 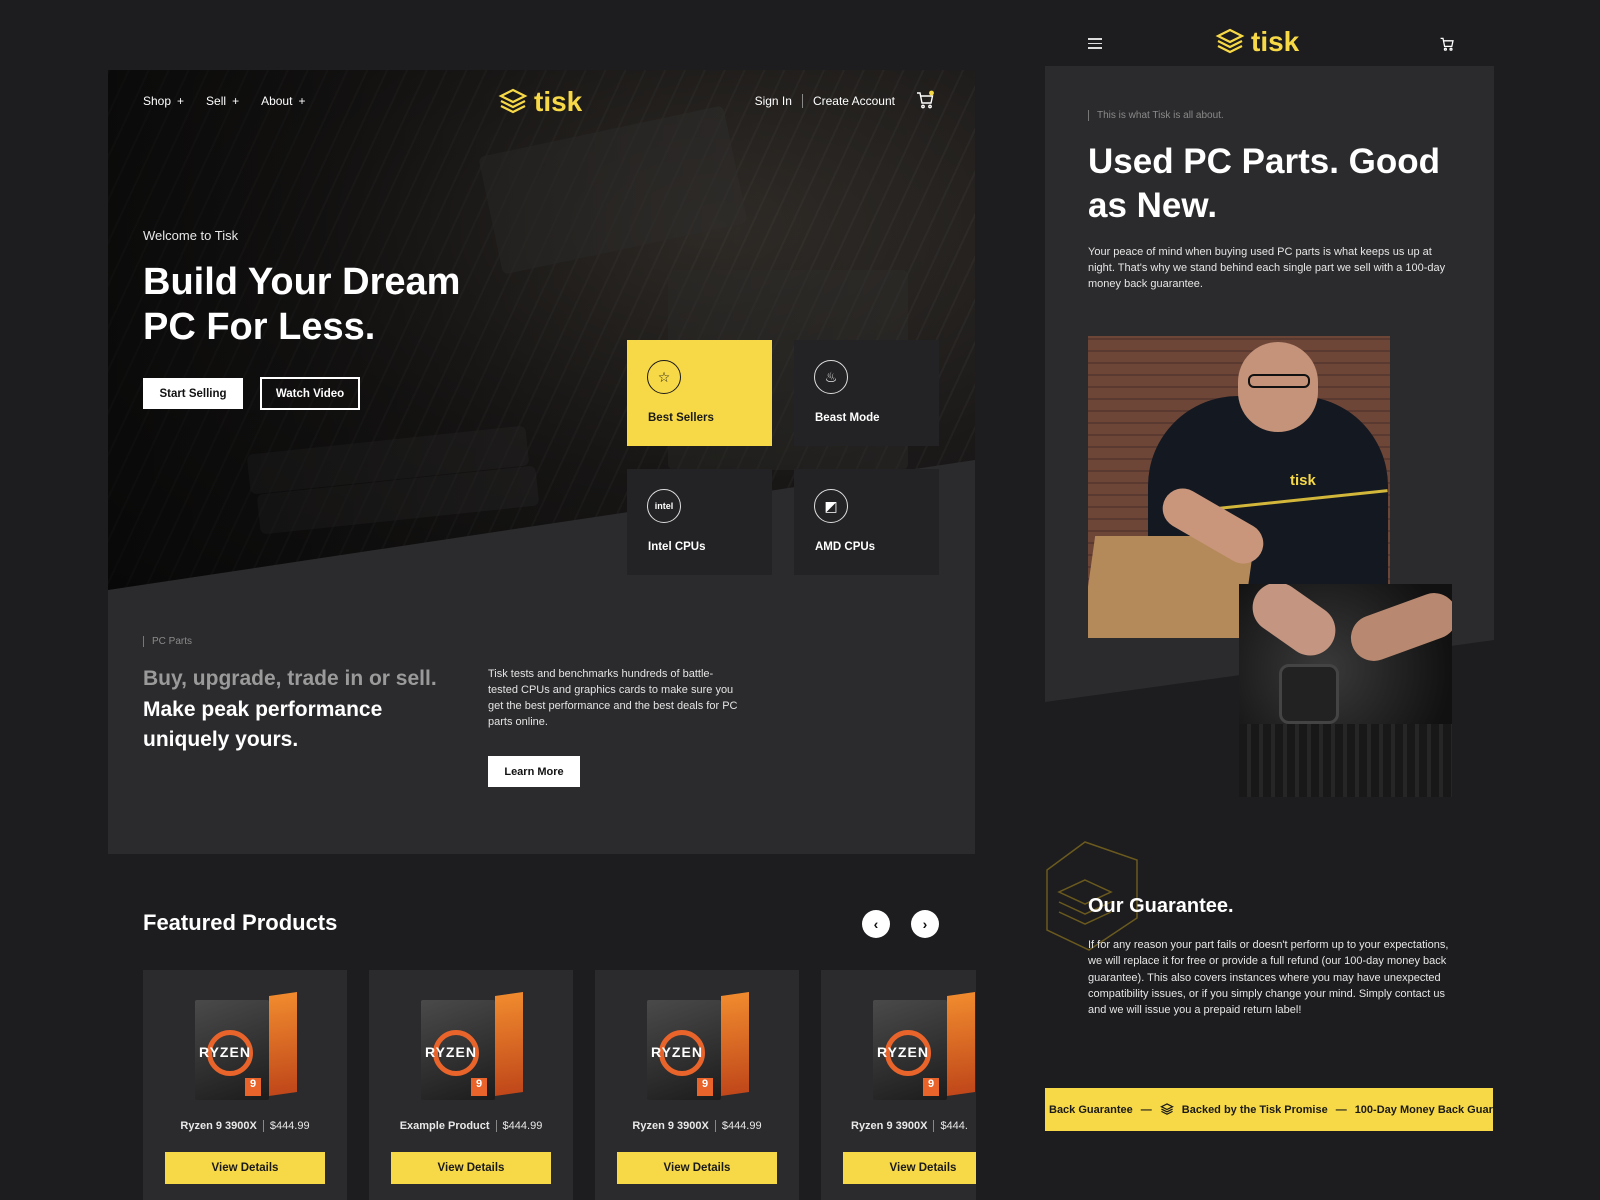 I want to click on featured-products-title: Featured Products, so click(x=240, y=922).